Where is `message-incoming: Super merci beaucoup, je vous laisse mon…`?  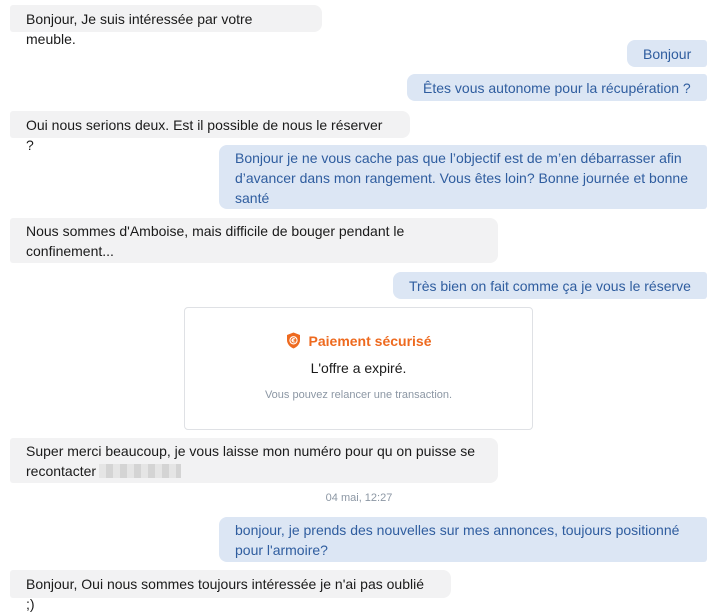 message-incoming: Super merci beaucoup, je vous laisse mon… is located at coordinates (254, 460).